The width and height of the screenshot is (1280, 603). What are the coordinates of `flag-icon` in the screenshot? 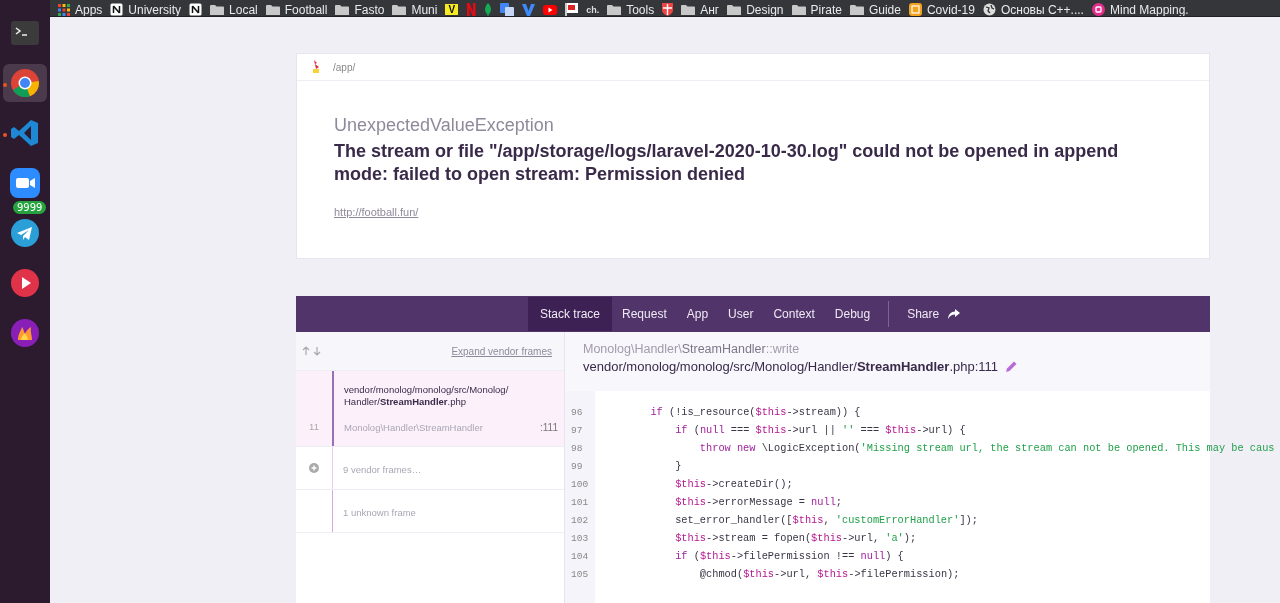 It's located at (572, 10).